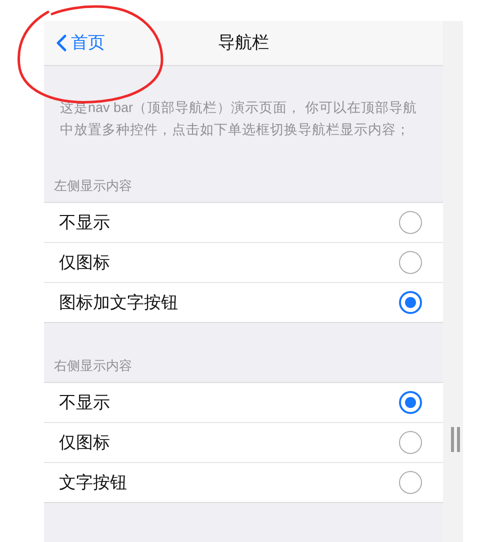  Describe the element at coordinates (80, 43) in the screenshot. I see `back-button: 首页` at that location.